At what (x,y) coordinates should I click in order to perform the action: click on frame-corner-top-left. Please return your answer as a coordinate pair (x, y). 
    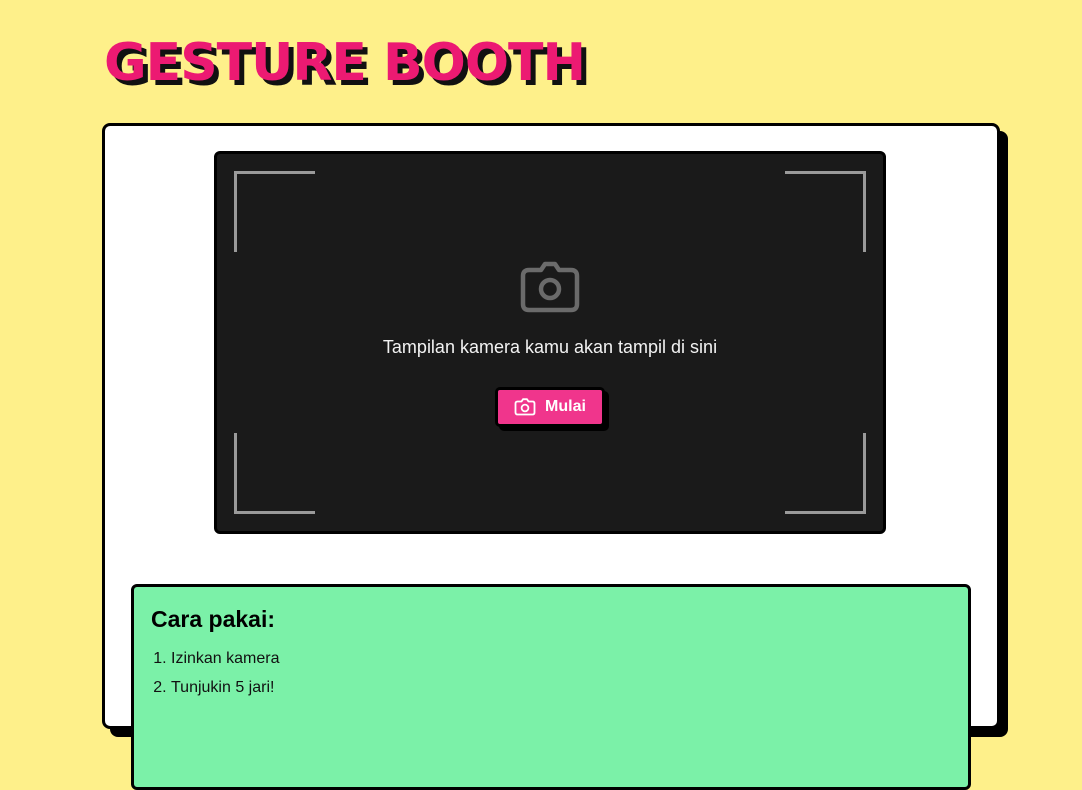
    Looking at the image, I should click on (274, 211).